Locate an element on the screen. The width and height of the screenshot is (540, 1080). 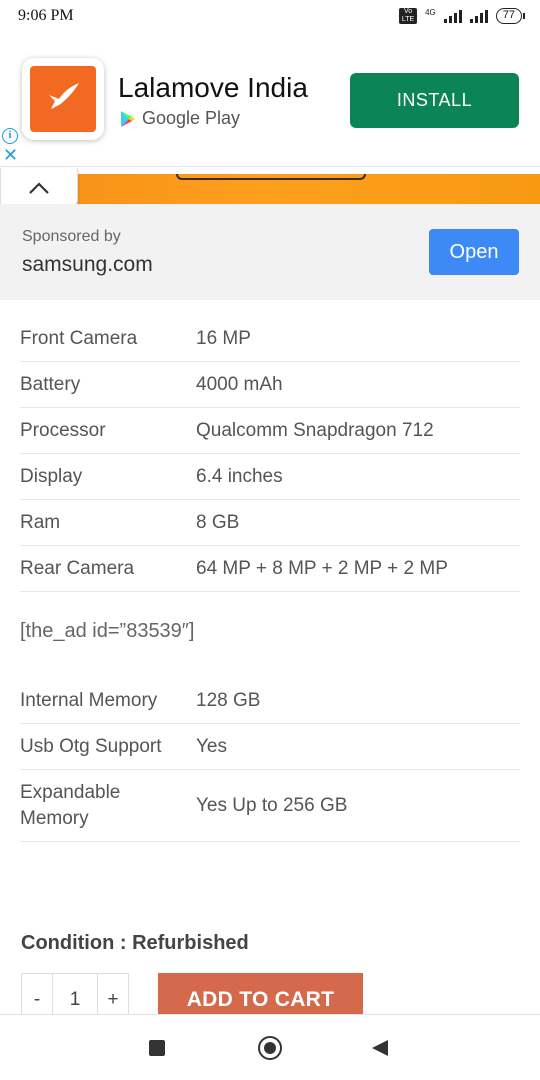
phone-image-edge is located at coordinates (271, 177).